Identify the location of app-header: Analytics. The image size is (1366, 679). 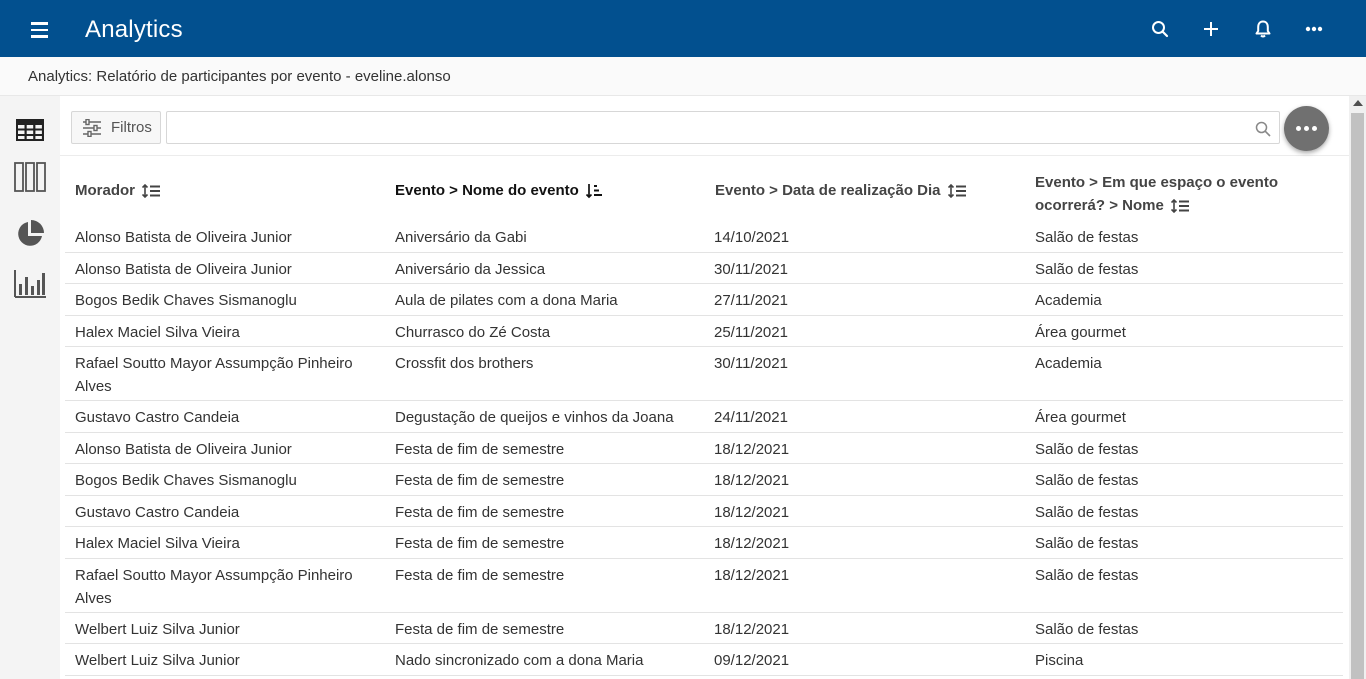
(683, 28).